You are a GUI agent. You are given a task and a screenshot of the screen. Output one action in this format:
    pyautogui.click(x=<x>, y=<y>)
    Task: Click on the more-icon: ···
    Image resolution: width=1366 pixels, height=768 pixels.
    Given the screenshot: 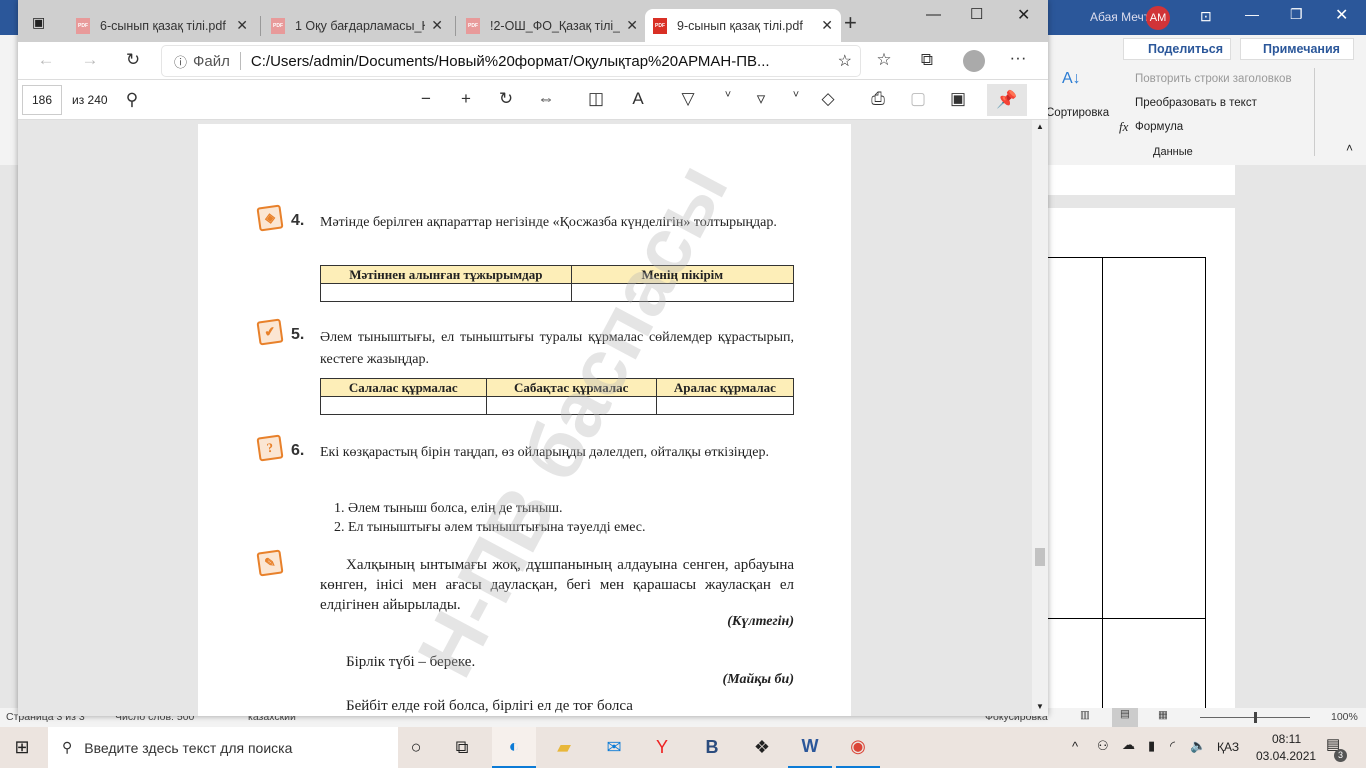 What is the action you would take?
    pyautogui.click(x=1018, y=58)
    